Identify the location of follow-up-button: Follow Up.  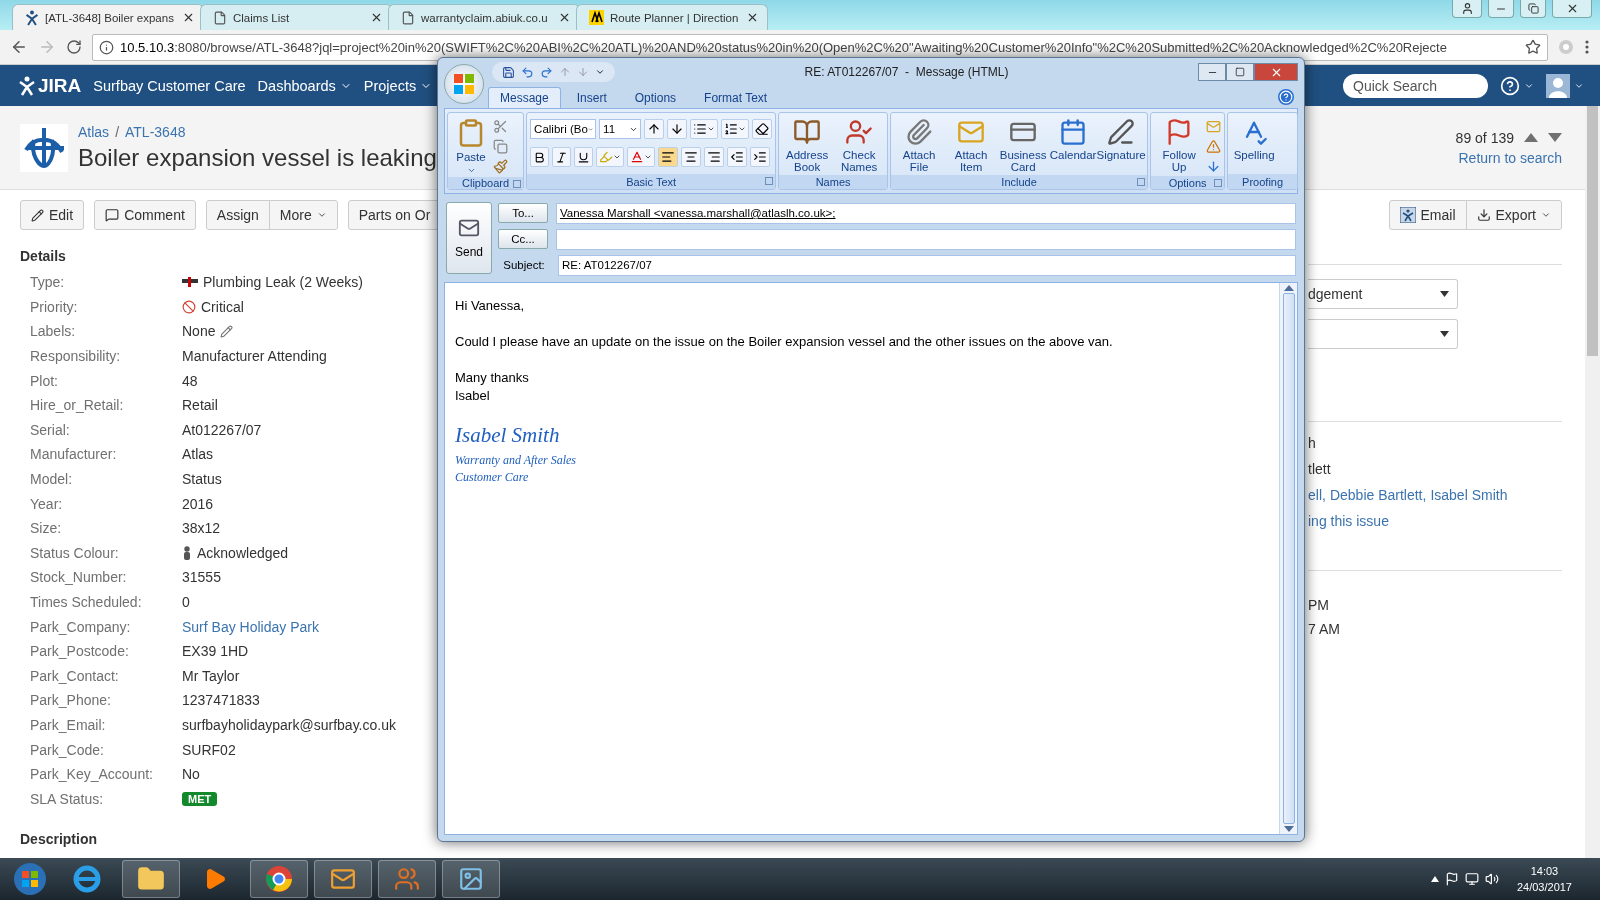
(1179, 144).